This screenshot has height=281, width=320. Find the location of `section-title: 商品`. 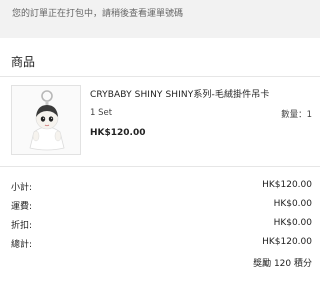

section-title: 商品 is located at coordinates (23, 62).